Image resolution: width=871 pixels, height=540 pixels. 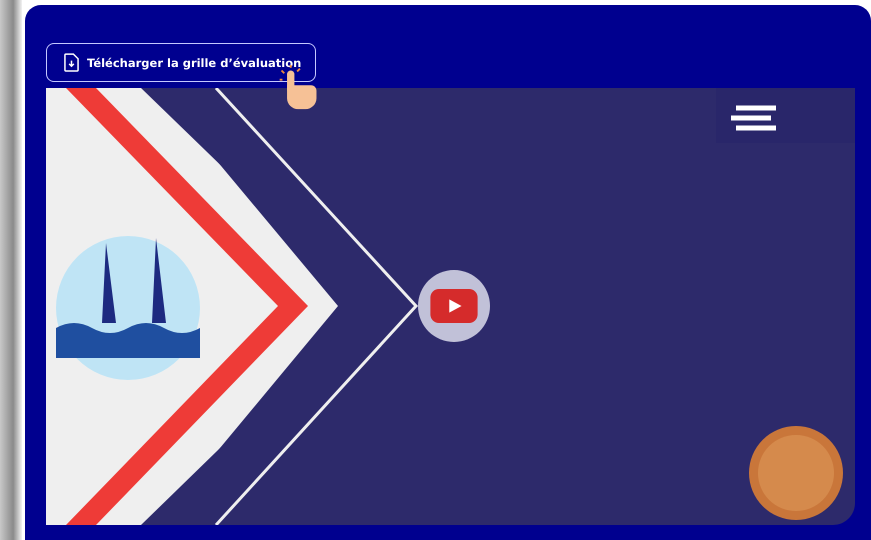 I want to click on download-button: Télécharger la grille d’évaluation, so click(x=181, y=62).